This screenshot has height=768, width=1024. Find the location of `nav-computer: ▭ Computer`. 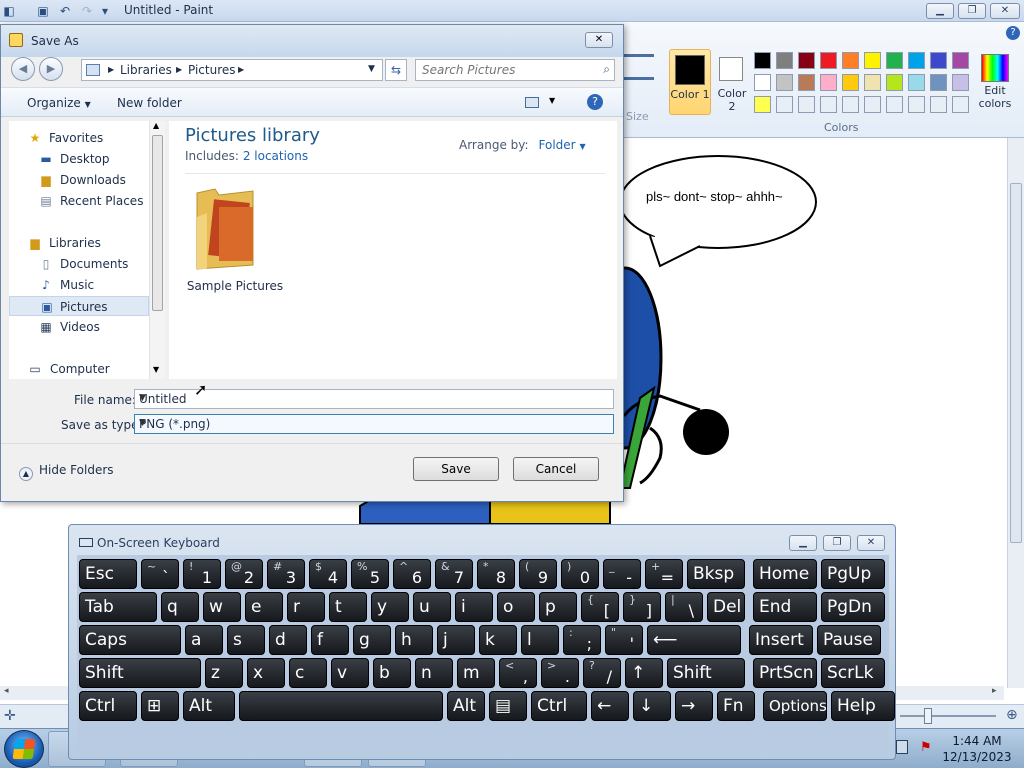

nav-computer: ▭ Computer is located at coordinates (87, 369).